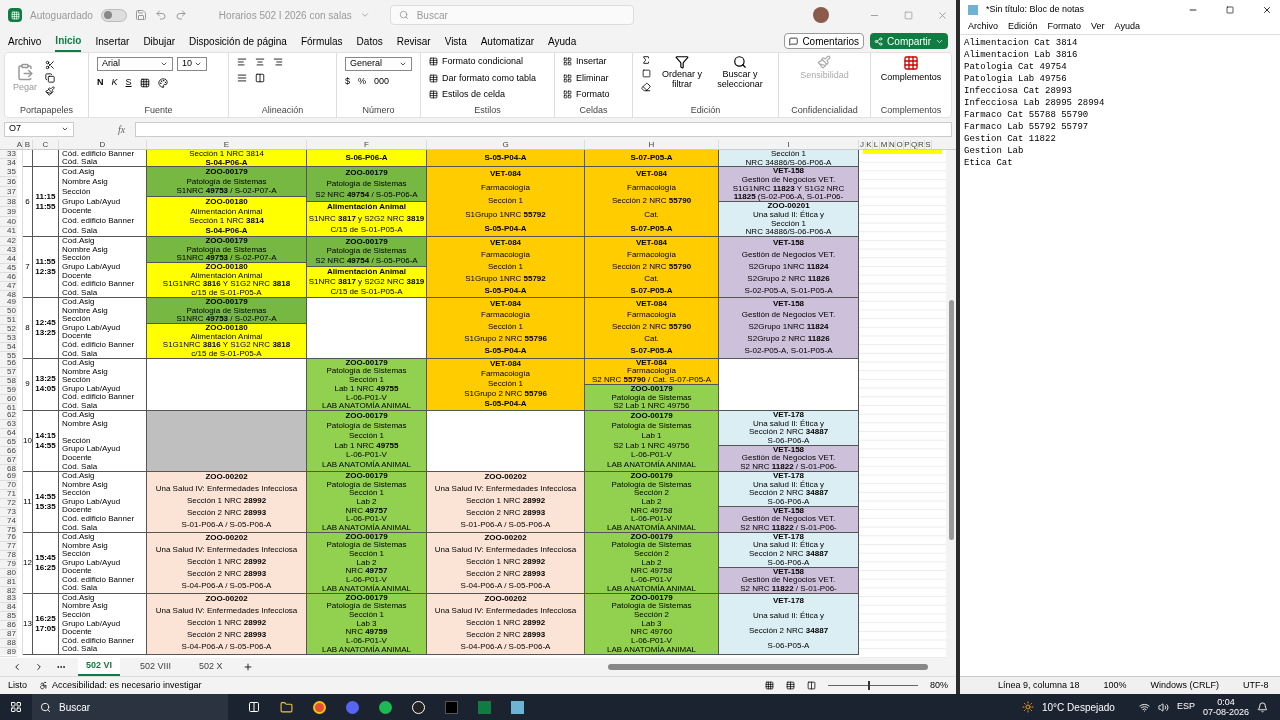 This screenshot has height=720, width=1280. Describe the element at coordinates (382, 82) in the screenshot. I see `thousands-button: 000` at that location.